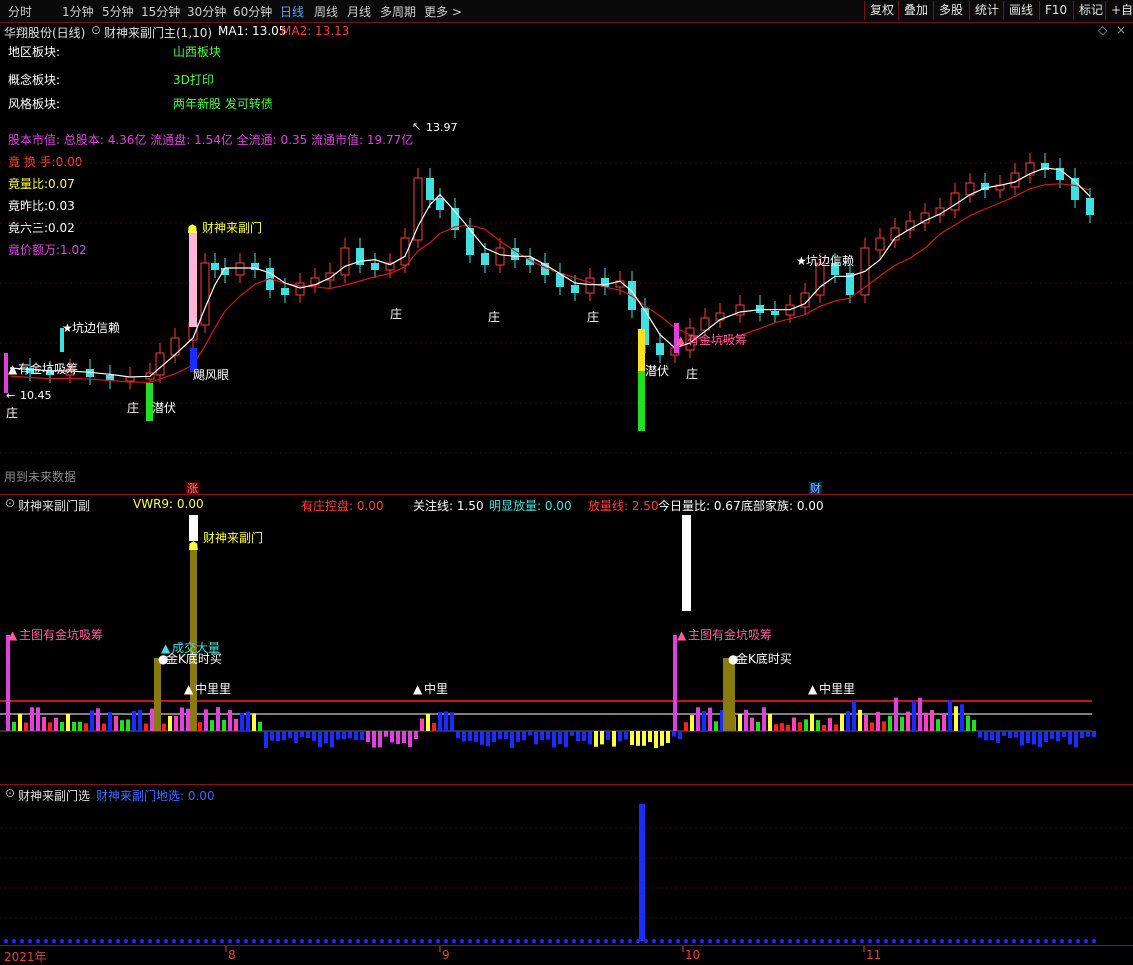  I want to click on caishen-olive-bar, so click(193, 638).